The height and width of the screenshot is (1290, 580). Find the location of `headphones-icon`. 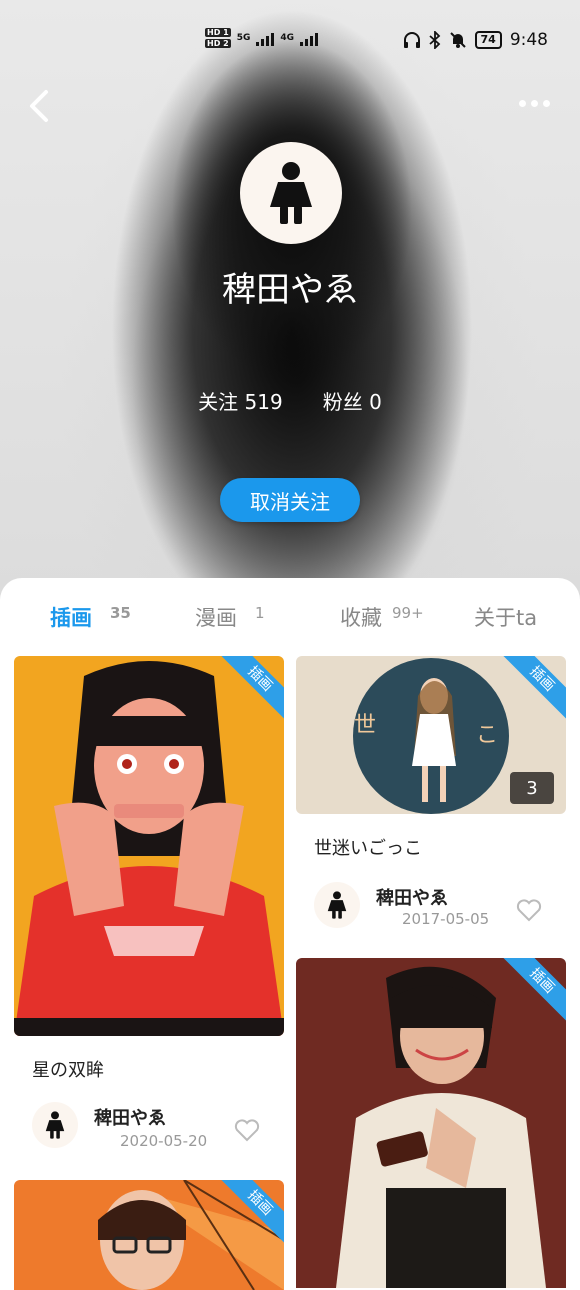

headphones-icon is located at coordinates (411, 40).